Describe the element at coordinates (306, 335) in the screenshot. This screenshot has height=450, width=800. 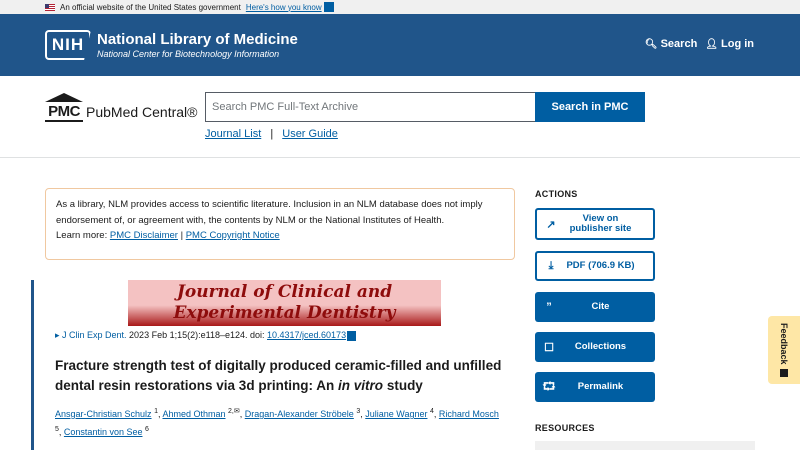
I see `doi-link: 10.4317/jced.60173` at that location.